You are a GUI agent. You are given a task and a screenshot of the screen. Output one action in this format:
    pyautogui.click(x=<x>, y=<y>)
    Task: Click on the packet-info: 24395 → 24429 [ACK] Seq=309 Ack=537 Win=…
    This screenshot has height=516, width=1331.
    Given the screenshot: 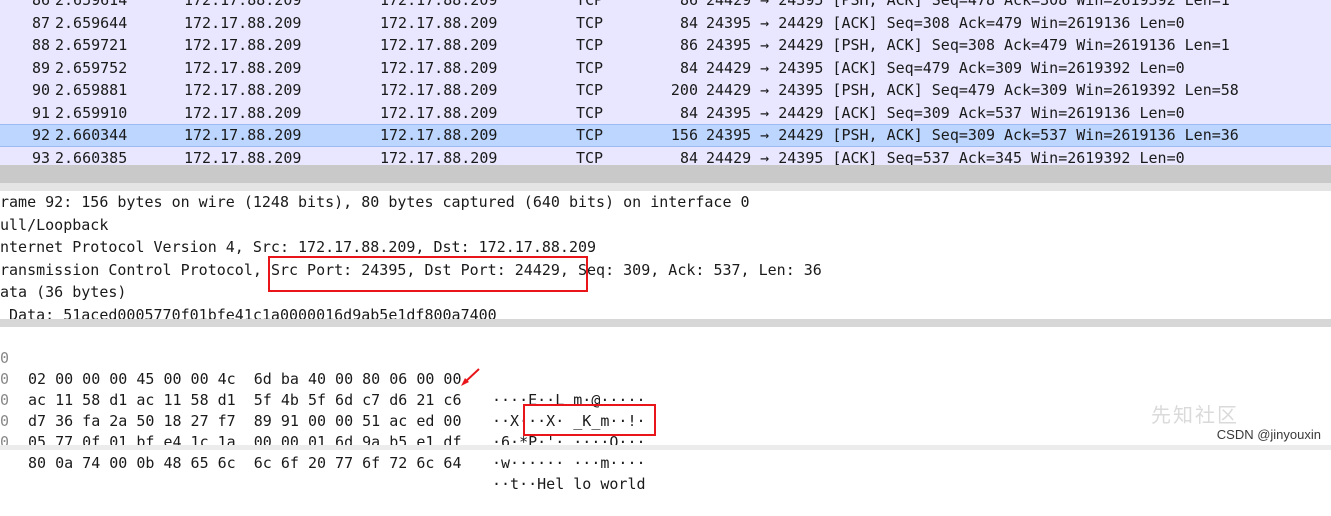 What is the action you would take?
    pyautogui.click(x=945, y=112)
    